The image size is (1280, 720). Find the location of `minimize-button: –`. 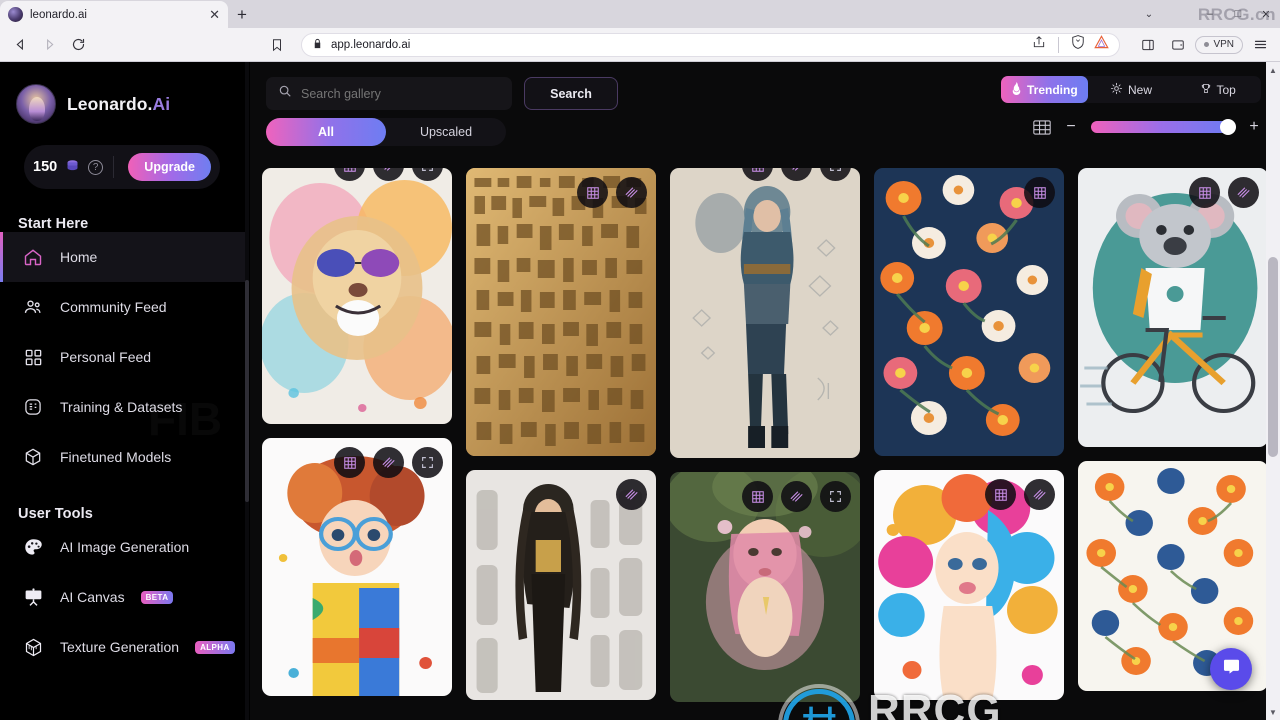

minimize-button: – is located at coordinates (1210, 14).